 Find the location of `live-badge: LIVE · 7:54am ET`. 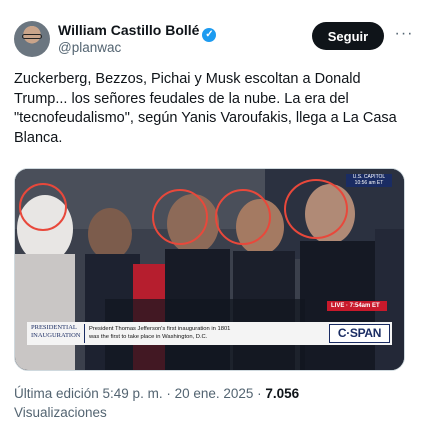

live-badge: LIVE · 7:54am ET is located at coordinates (357, 306).